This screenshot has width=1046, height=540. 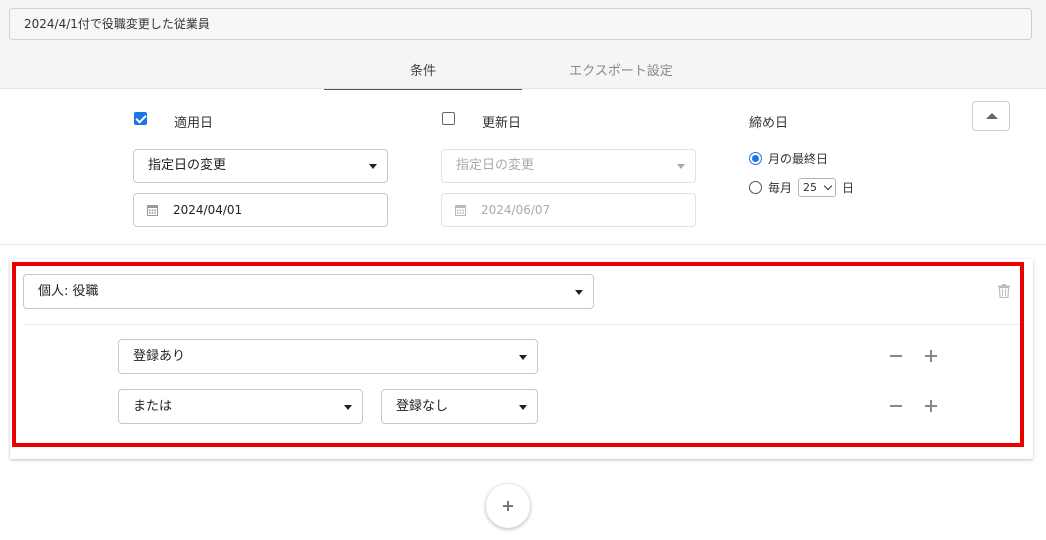 I want to click on trash-icon, so click(x=1004, y=291).